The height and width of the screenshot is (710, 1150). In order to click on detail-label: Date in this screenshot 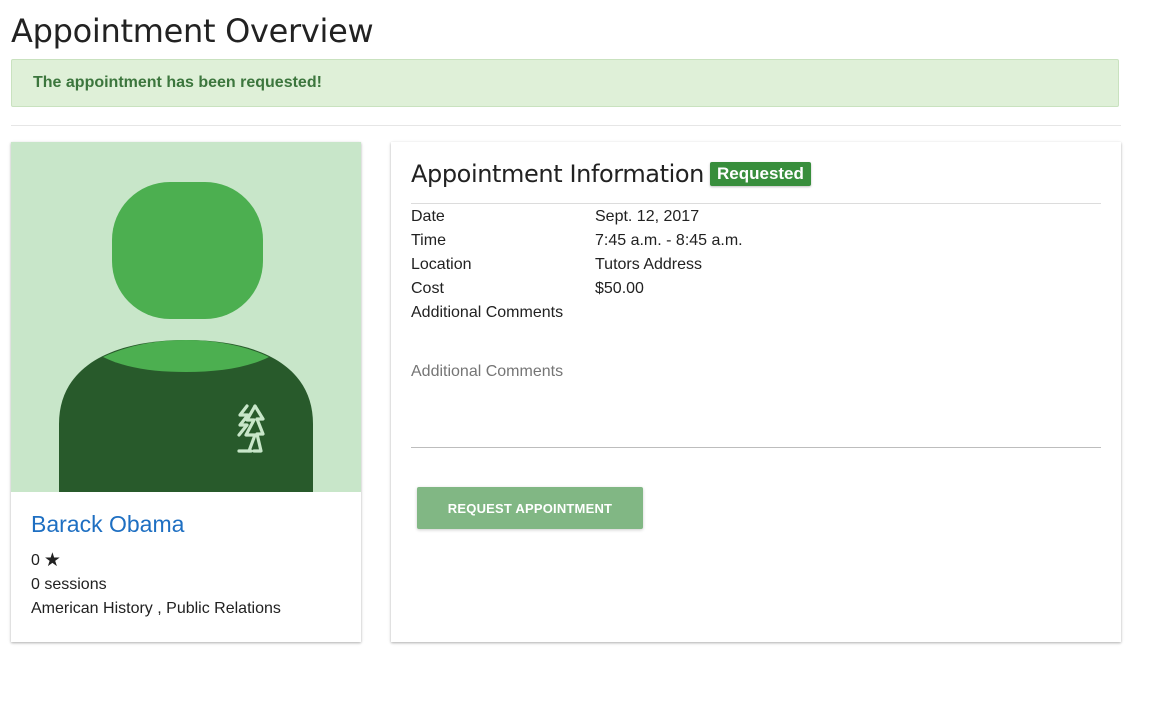, I will do `click(428, 216)`.